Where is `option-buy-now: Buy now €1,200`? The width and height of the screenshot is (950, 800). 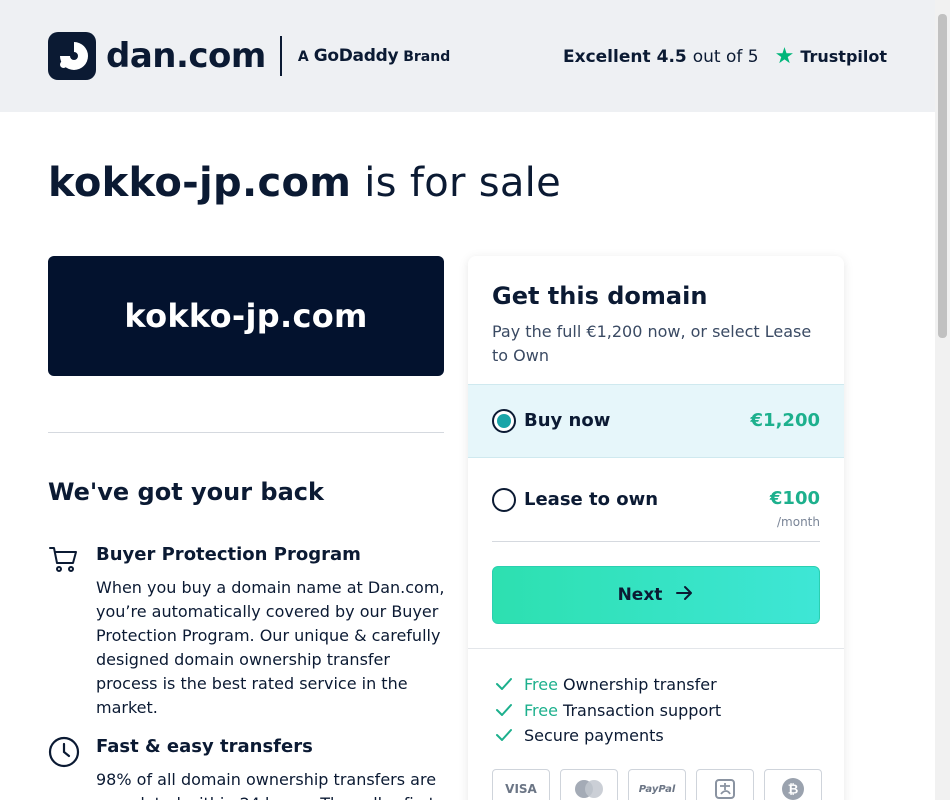
option-buy-now: Buy now €1,200 is located at coordinates (656, 421).